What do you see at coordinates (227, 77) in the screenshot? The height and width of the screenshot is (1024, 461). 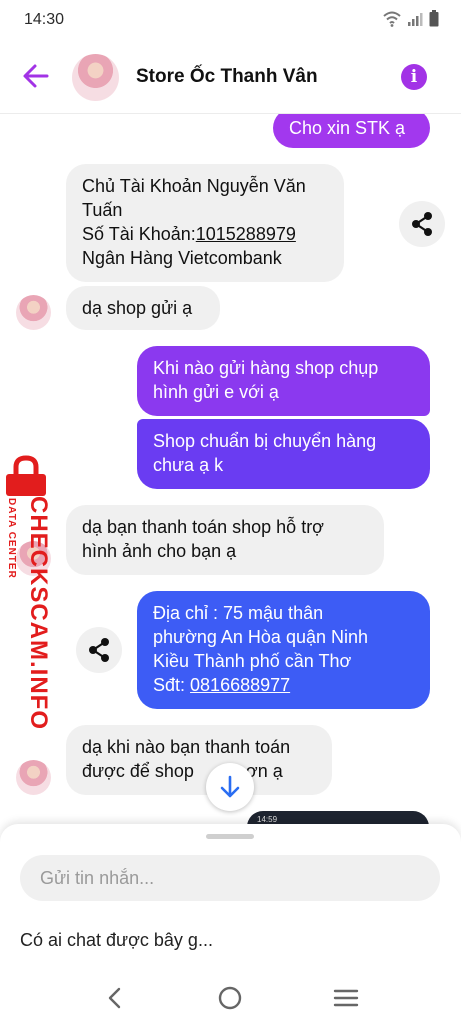 I see `contact-name: Store Ốc Thanh Vân` at bounding box center [227, 77].